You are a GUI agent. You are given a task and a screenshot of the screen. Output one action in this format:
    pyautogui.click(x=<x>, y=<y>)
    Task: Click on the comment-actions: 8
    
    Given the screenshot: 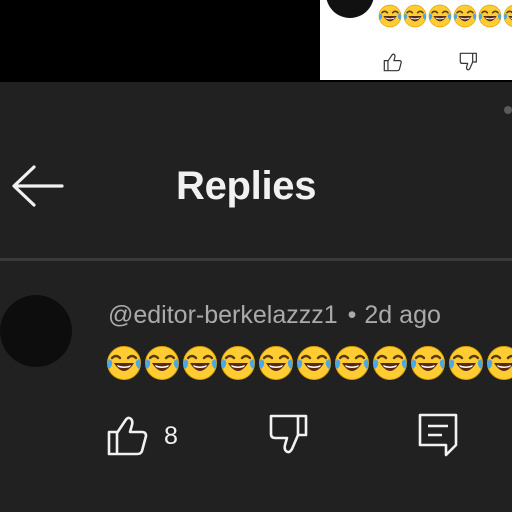 What is the action you would take?
    pyautogui.click(x=256, y=441)
    